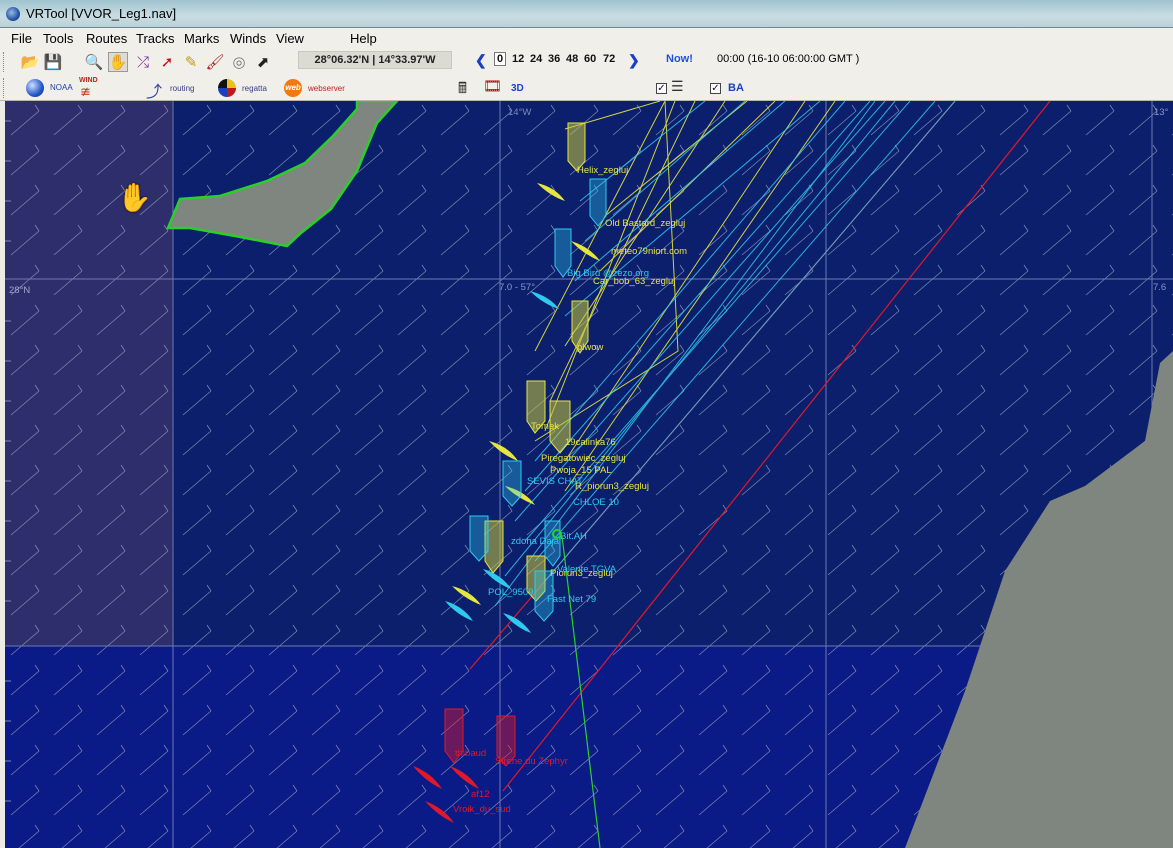 Image resolution: width=1173 pixels, height=848 pixels. What do you see at coordinates (201, 38) in the screenshot?
I see `menu-marks: Marks` at bounding box center [201, 38].